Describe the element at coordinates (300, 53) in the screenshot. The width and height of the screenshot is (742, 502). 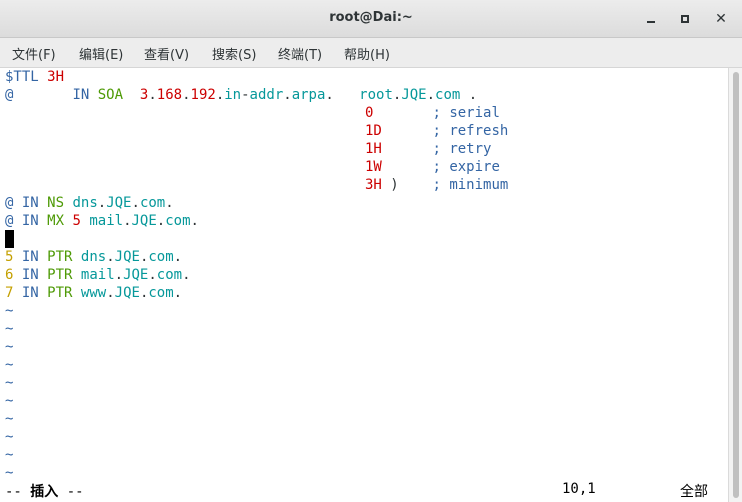
I see `menu-terminal: 终端(T)` at that location.